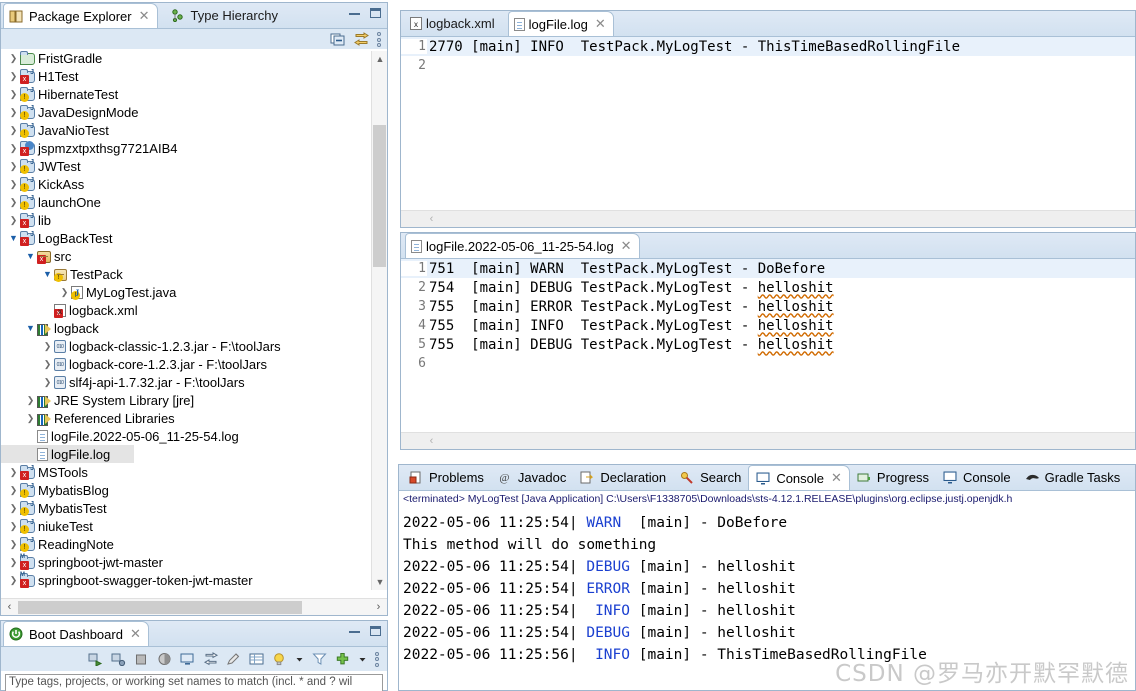 The height and width of the screenshot is (691, 1136). I want to click on tab-console-2: Console, so click(977, 477).